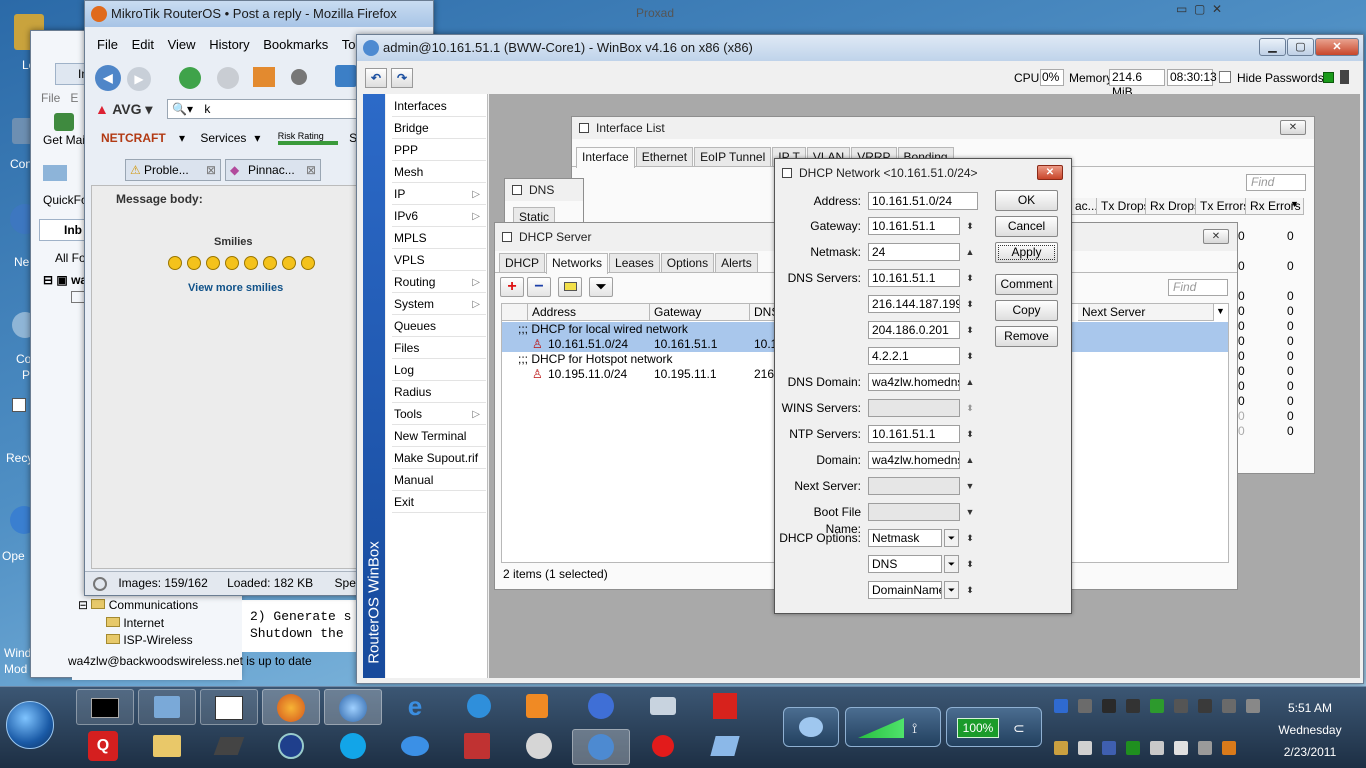 The width and height of the screenshot is (1366, 768). Describe the element at coordinates (663, 746) in the screenshot. I see `record-icon` at that location.